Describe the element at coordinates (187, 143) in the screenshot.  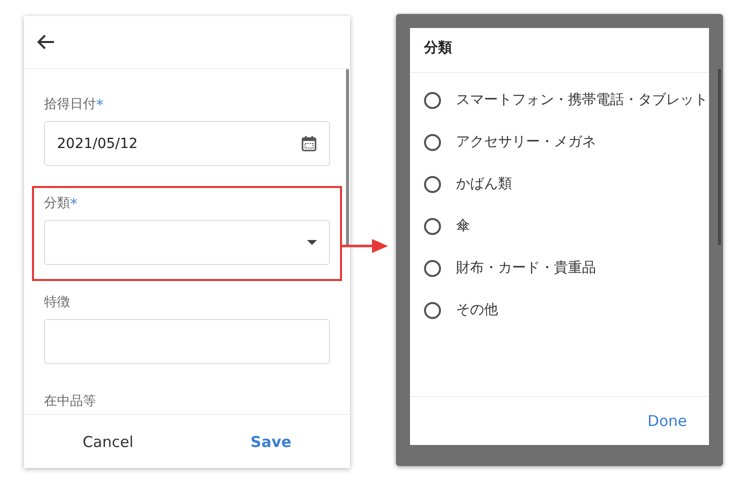
I see `input-field: 2021/05/12` at that location.